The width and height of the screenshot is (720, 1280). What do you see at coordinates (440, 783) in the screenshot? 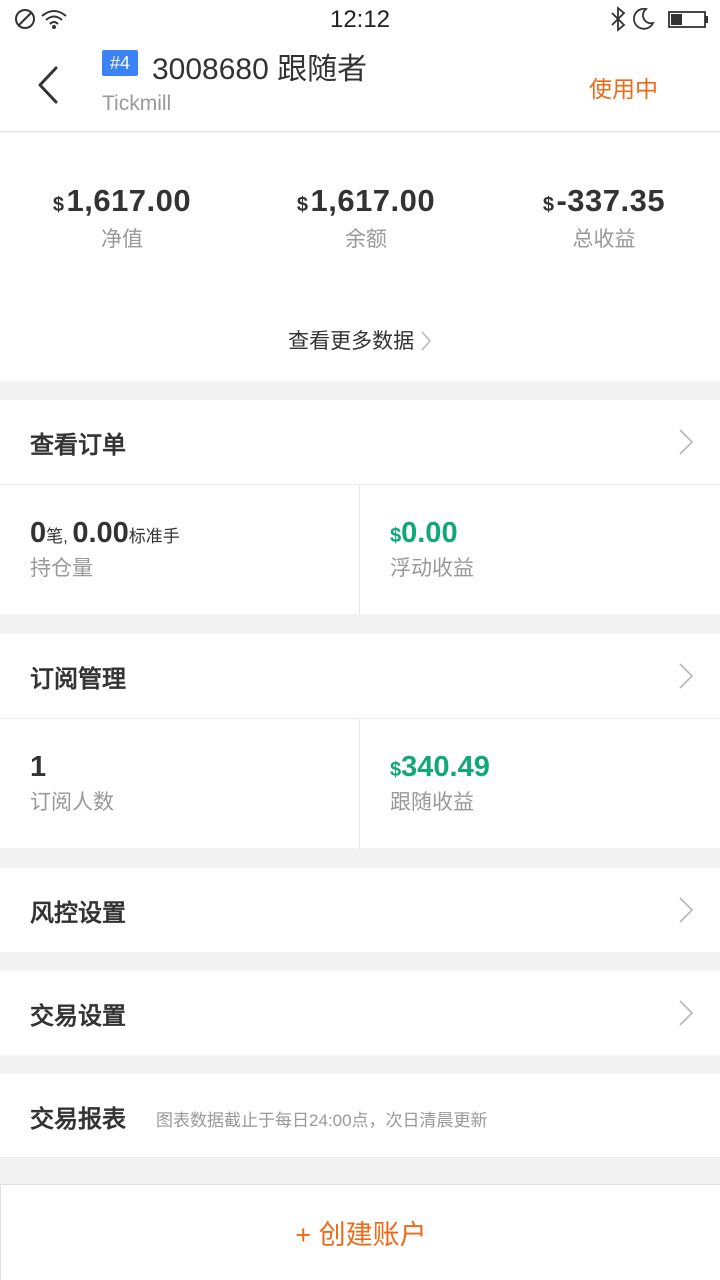
I see `follow-profit-cell: $340.49 跟随收益` at bounding box center [440, 783].